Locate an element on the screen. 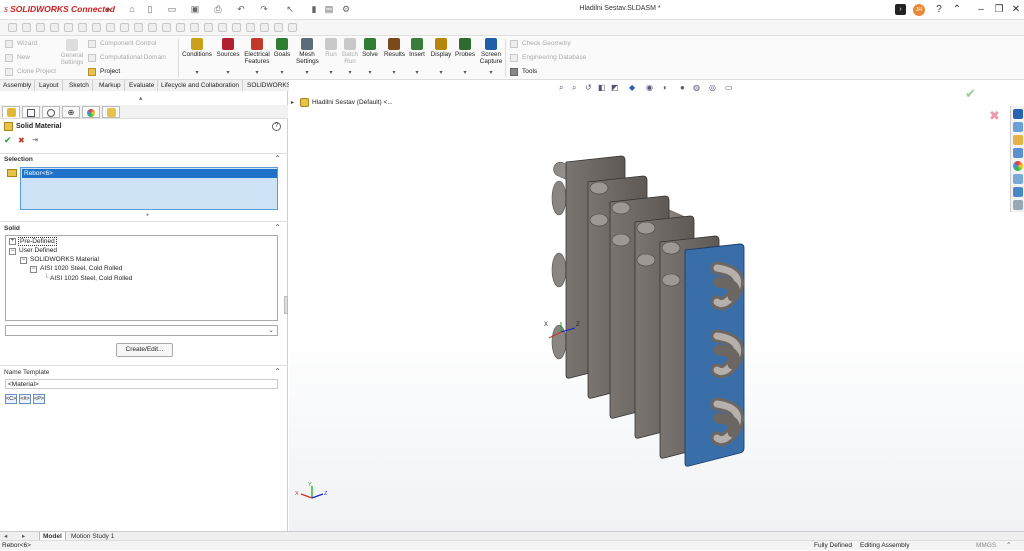 This screenshot has height=551, width=1024. results-button: Results ▾ is located at coordinates (394, 58).